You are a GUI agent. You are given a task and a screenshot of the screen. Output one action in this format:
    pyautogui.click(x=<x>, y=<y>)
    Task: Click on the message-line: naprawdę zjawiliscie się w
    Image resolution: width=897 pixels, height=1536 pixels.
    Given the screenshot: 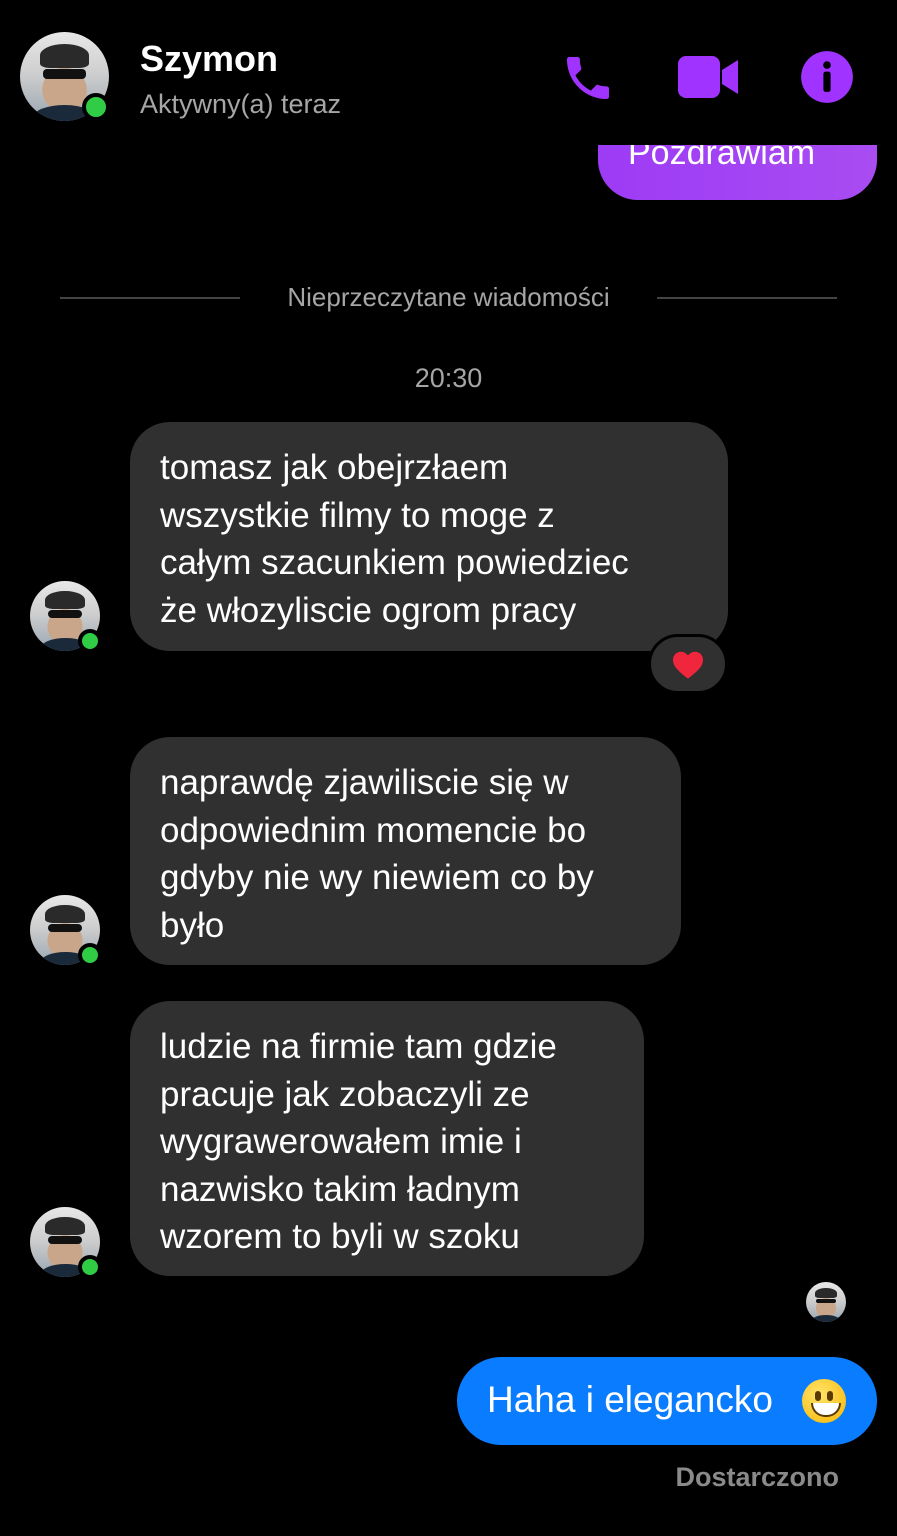 What is the action you would take?
    pyautogui.click(x=364, y=782)
    